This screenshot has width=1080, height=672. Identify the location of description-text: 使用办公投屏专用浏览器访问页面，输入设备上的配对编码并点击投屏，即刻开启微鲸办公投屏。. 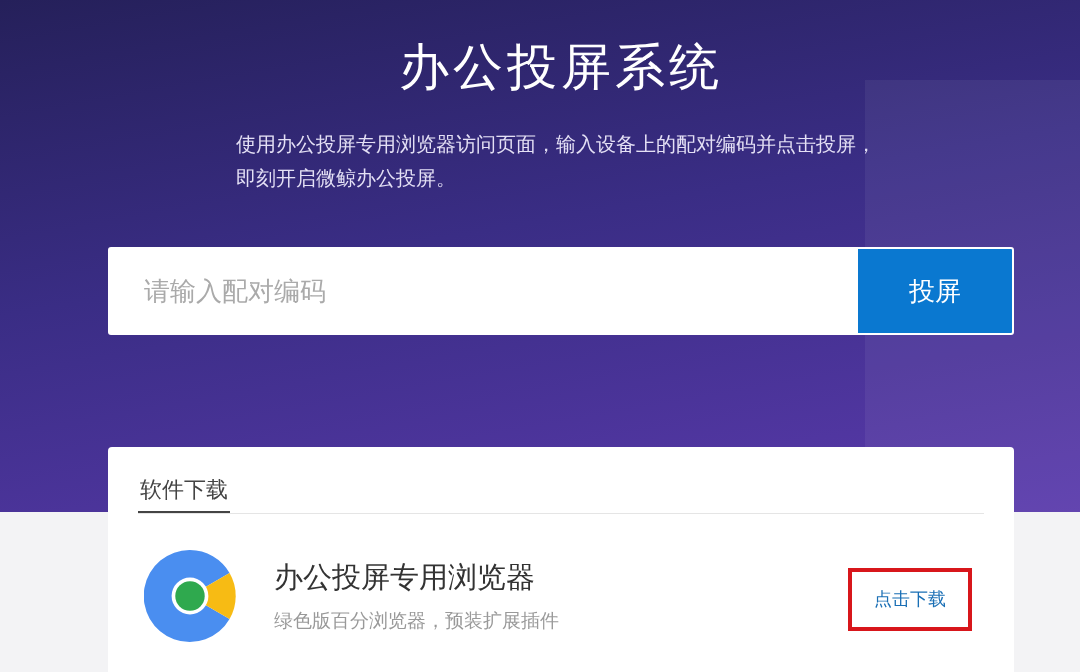
(556, 161).